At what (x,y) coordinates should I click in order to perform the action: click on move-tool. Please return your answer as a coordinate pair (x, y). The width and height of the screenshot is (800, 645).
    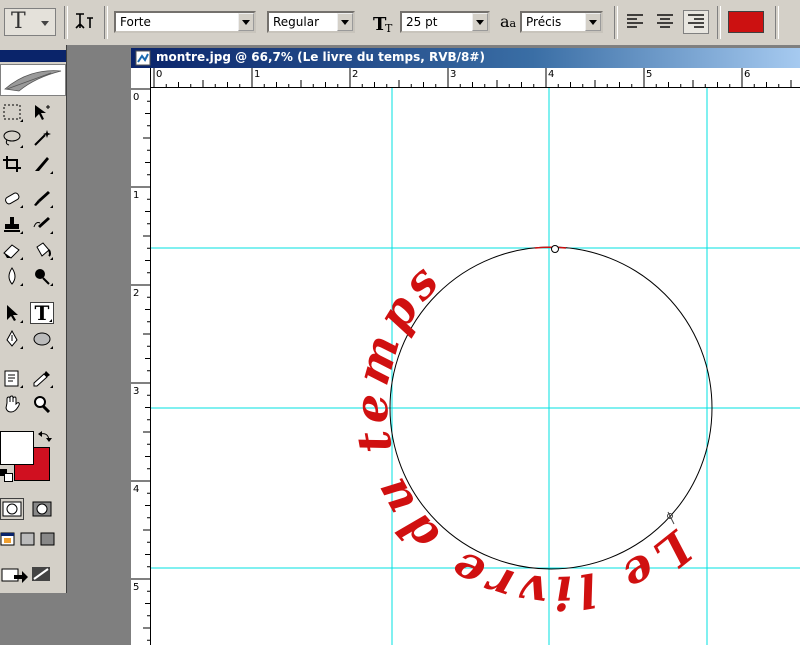
    Looking at the image, I should click on (42, 112).